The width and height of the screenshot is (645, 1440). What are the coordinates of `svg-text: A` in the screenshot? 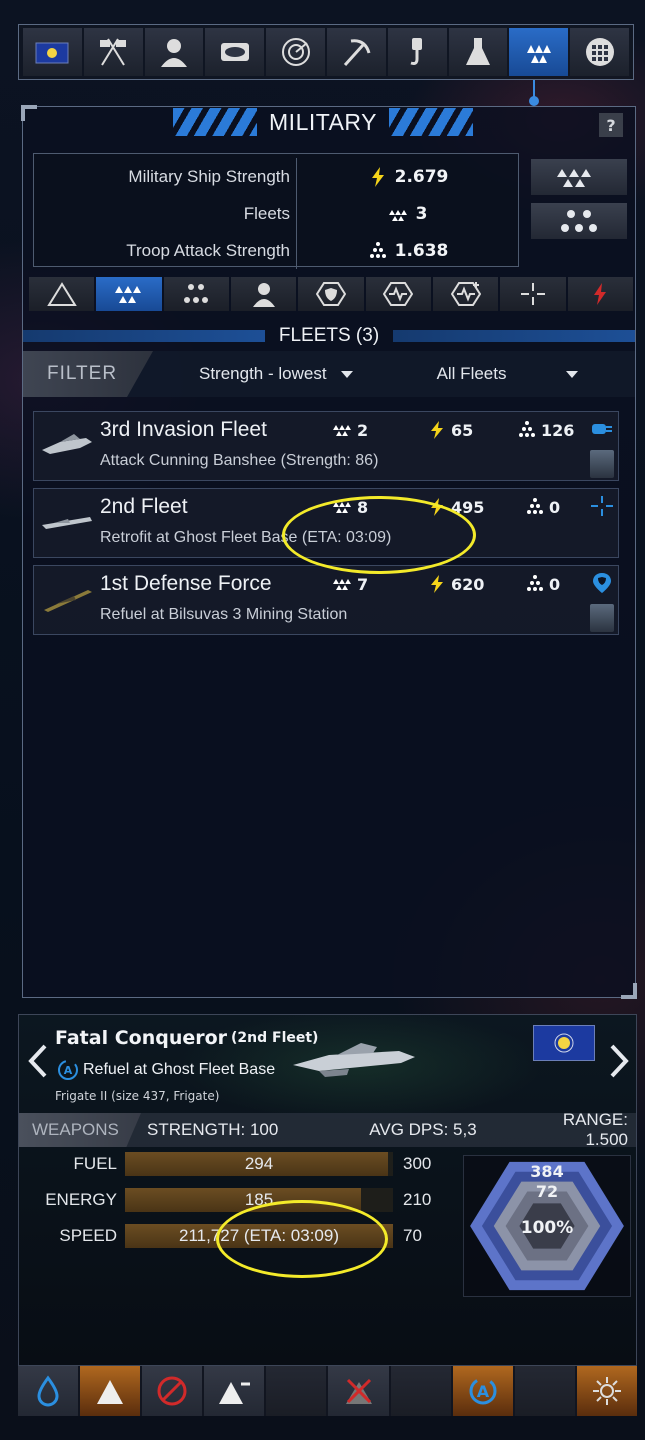 It's located at (483, 1391).